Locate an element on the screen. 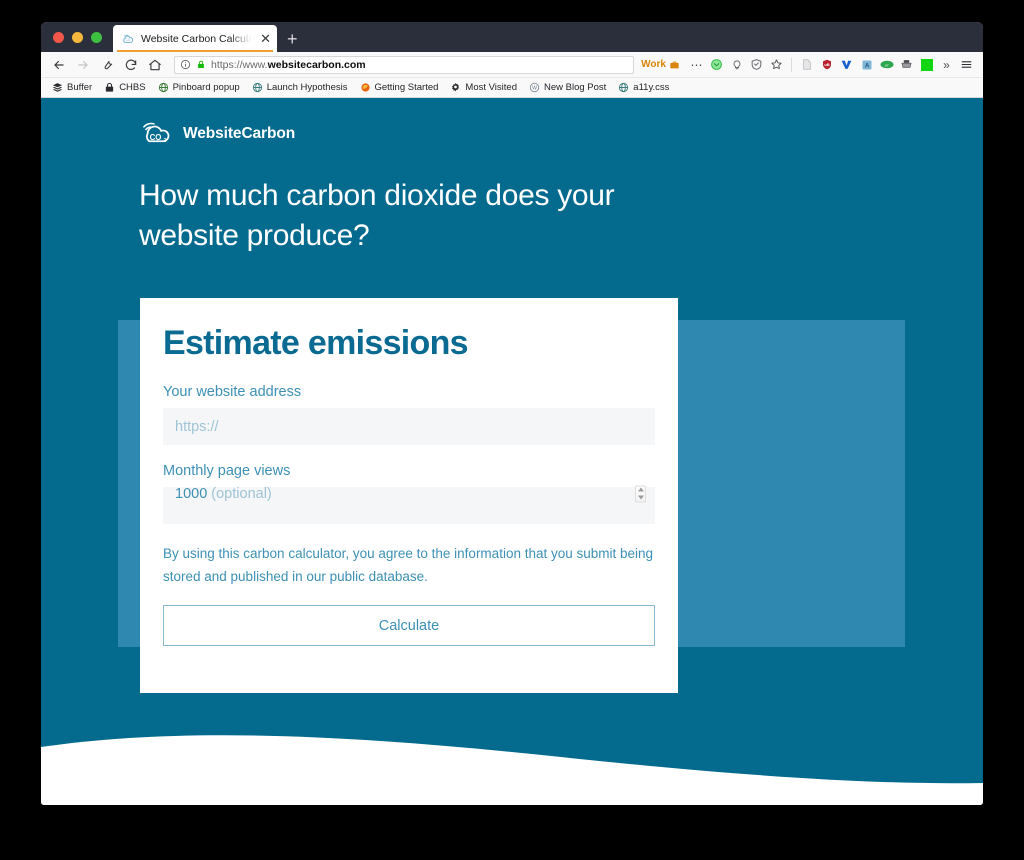  home-button is located at coordinates (155, 65).